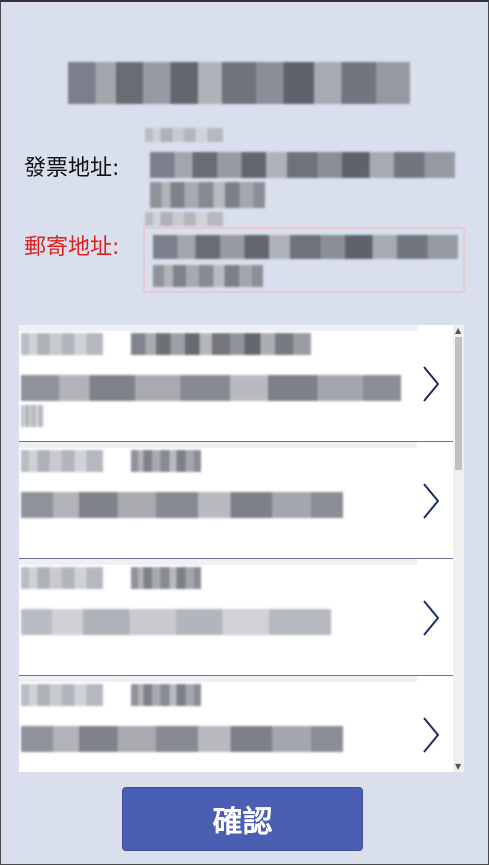 The image size is (489, 865). What do you see at coordinates (305, 247) in the screenshot?
I see `mailing-address-line1-redacted` at bounding box center [305, 247].